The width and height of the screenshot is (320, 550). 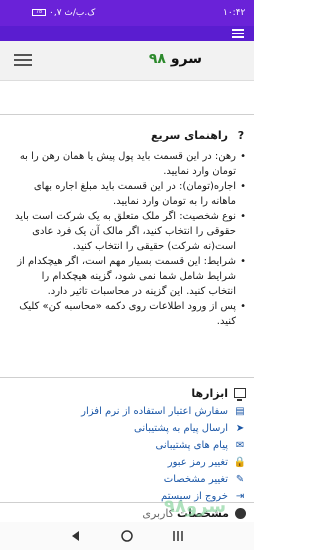 What do you see at coordinates (240, 462) in the screenshot?
I see `lock-icon: 🔒` at bounding box center [240, 462].